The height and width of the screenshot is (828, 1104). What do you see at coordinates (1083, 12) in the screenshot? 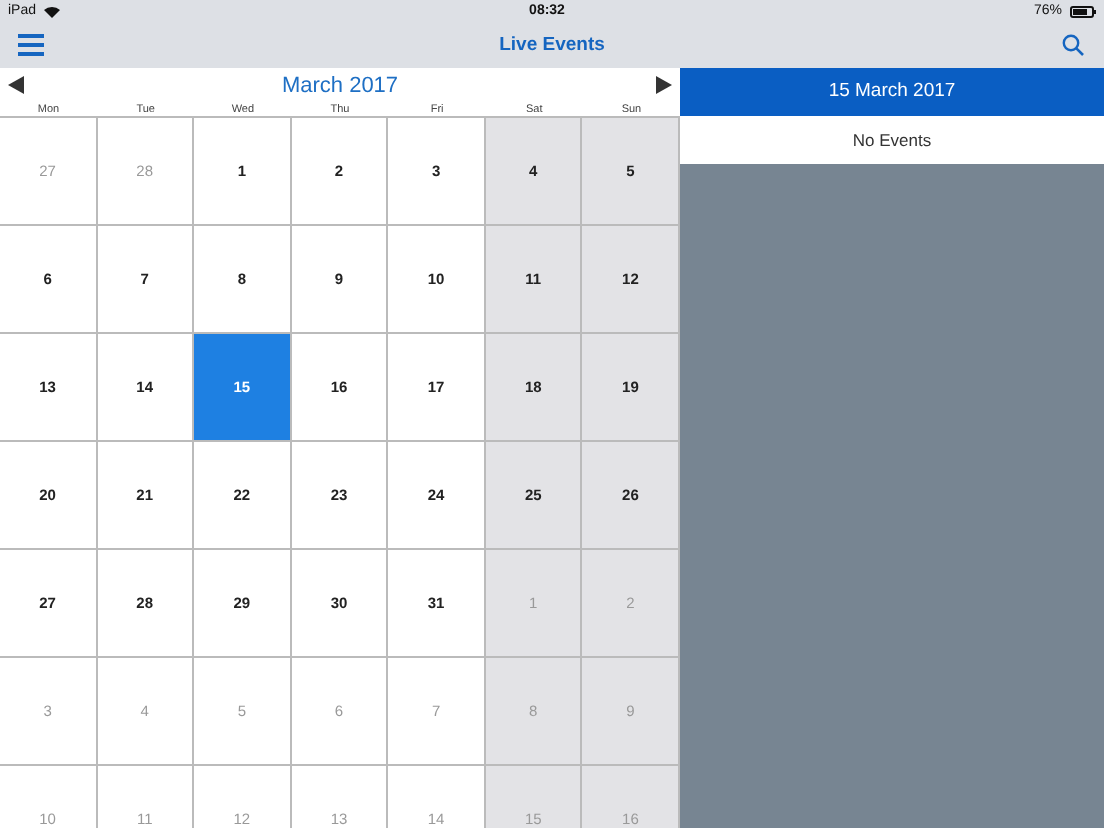
I see `battery-icon` at bounding box center [1083, 12].